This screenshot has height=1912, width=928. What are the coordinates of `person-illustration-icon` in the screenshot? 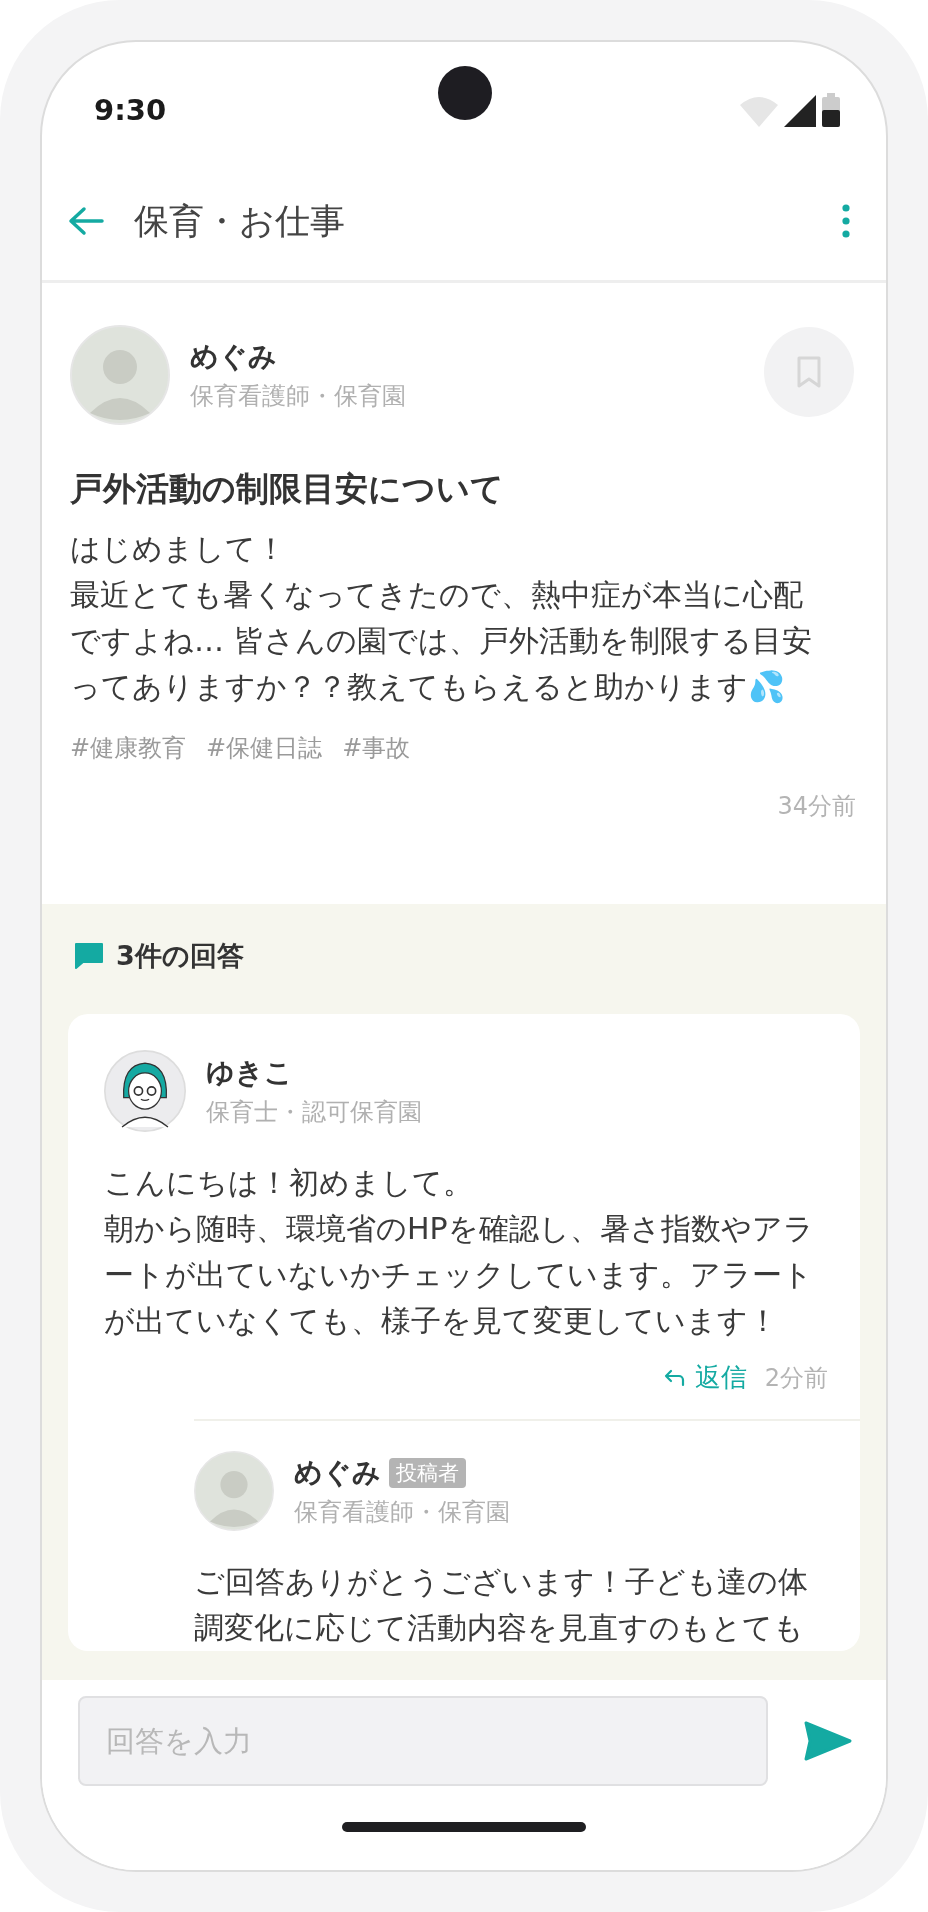 It's located at (145, 1091).